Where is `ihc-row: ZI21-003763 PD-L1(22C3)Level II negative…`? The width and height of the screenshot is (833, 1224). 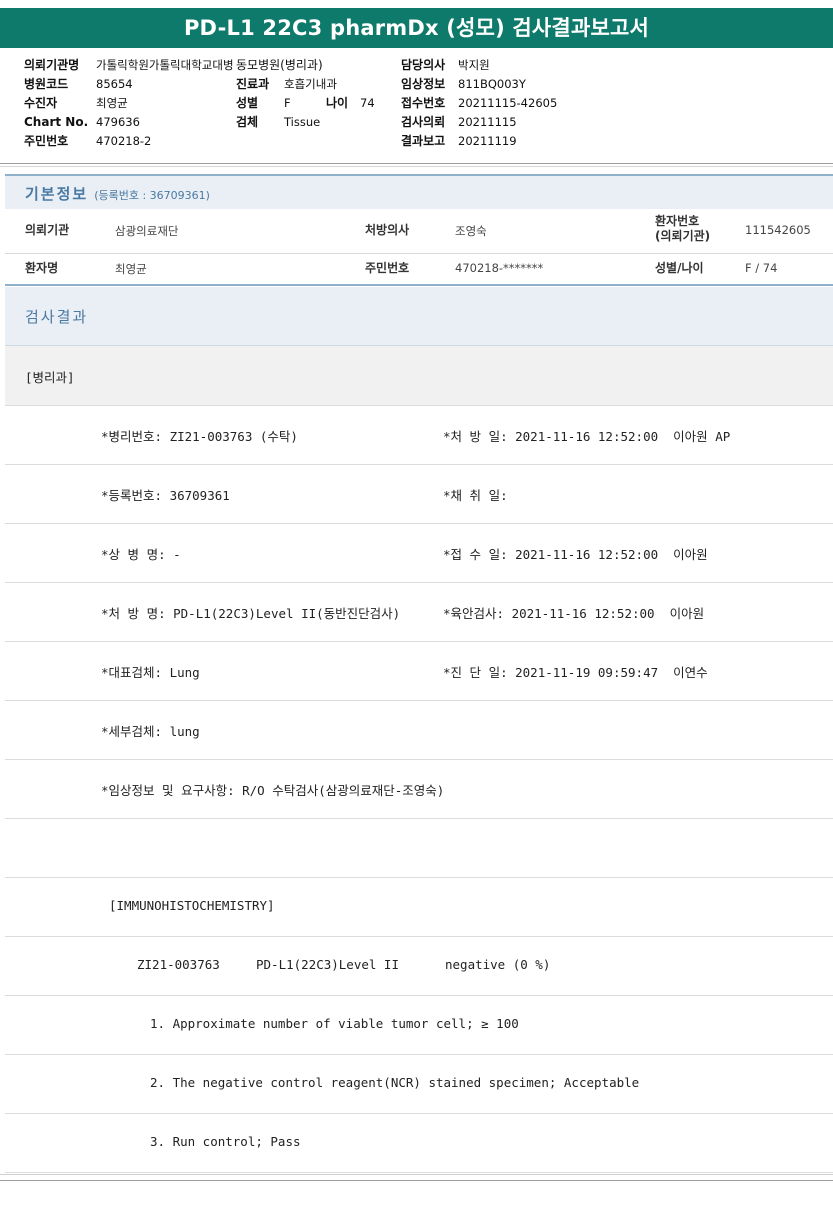 ihc-row: ZI21-003763 PD-L1(22C3)Level II negative… is located at coordinates (419, 966).